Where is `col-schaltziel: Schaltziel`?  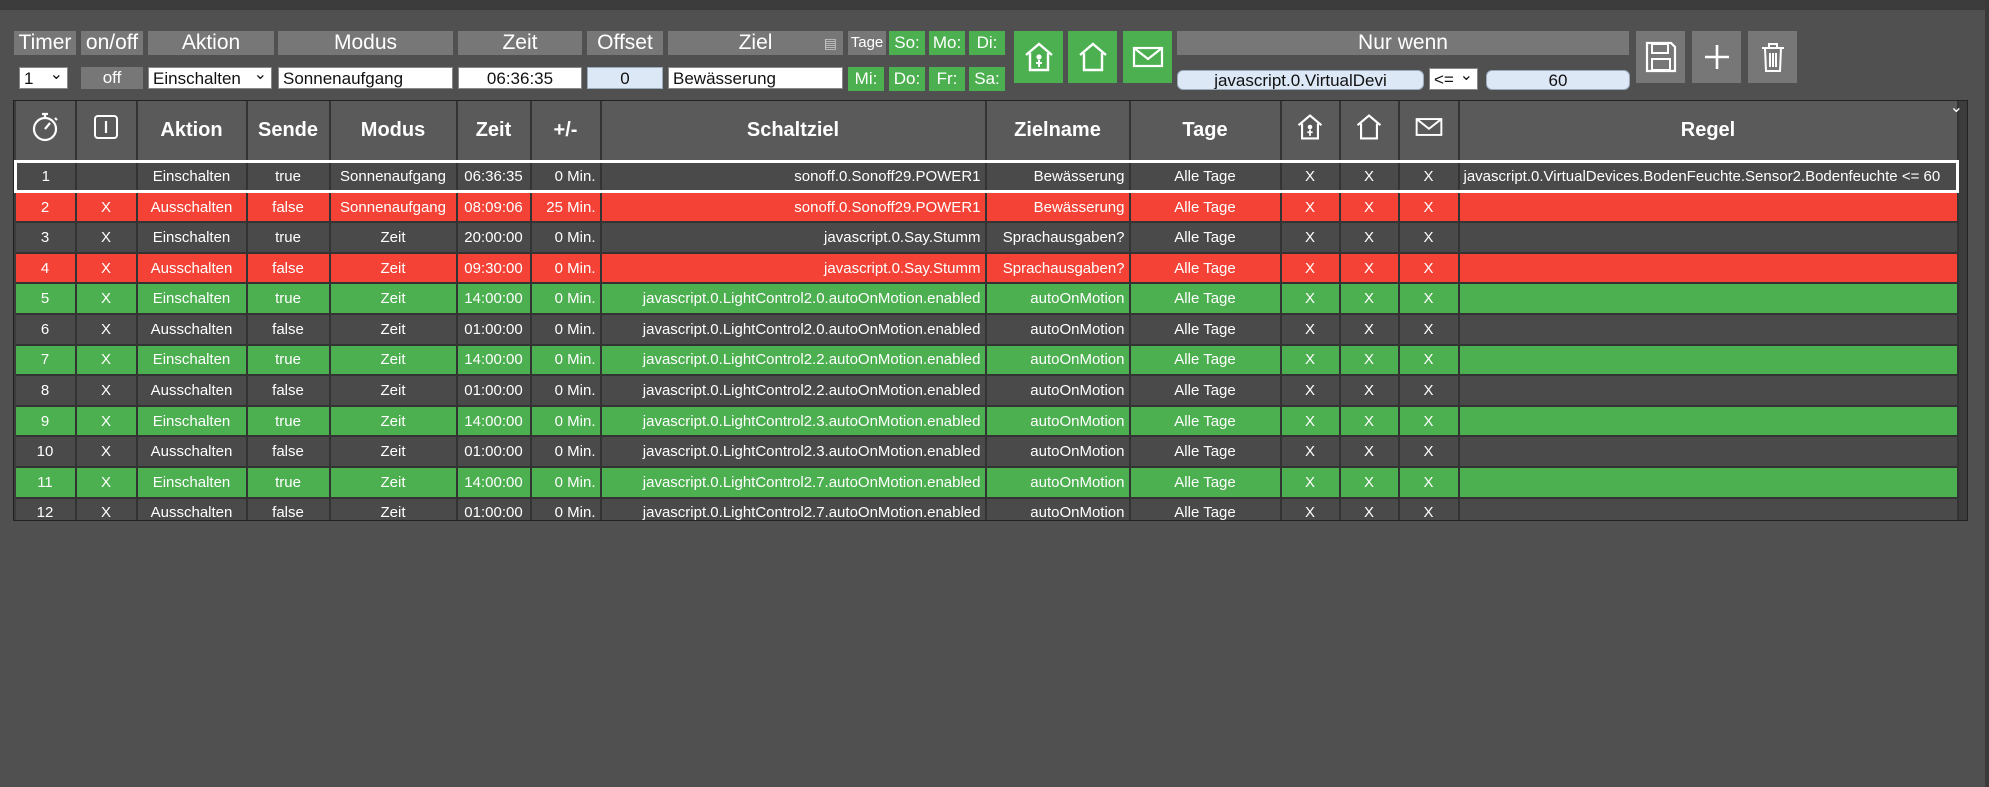 col-schaltziel: Schaltziel is located at coordinates (793, 131).